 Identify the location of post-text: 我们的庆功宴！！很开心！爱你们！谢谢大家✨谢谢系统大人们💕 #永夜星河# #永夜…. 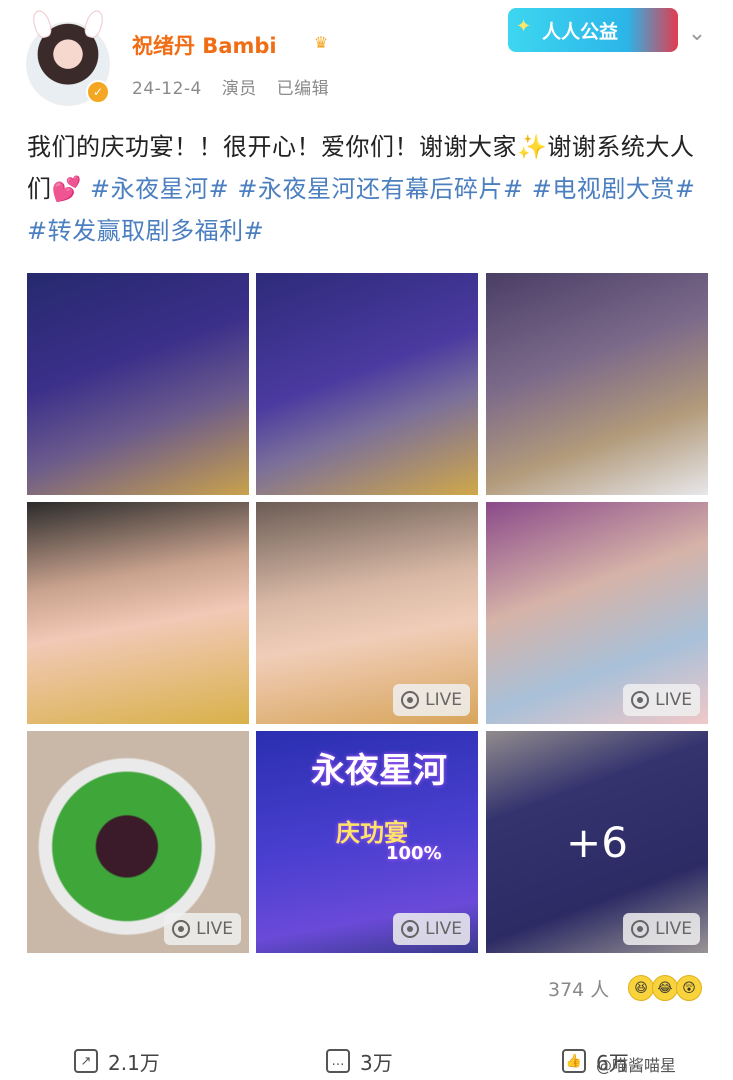
(367, 189).